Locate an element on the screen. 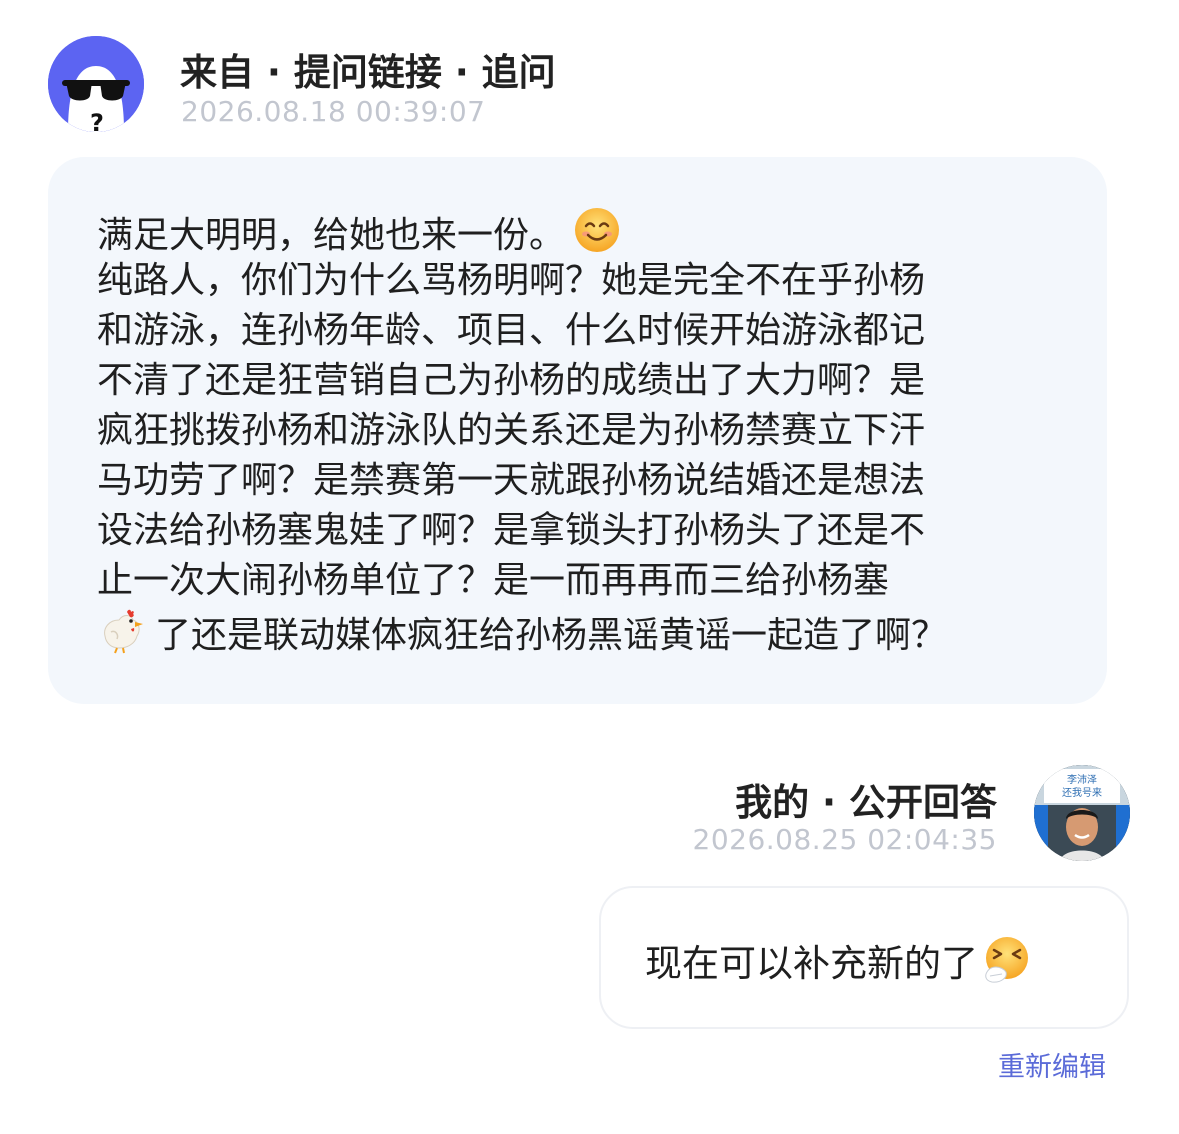  question-line: 疯狂挑拨孙杨和游泳队的关系还是为孙杨禁赛立下汗 is located at coordinates (511, 430).